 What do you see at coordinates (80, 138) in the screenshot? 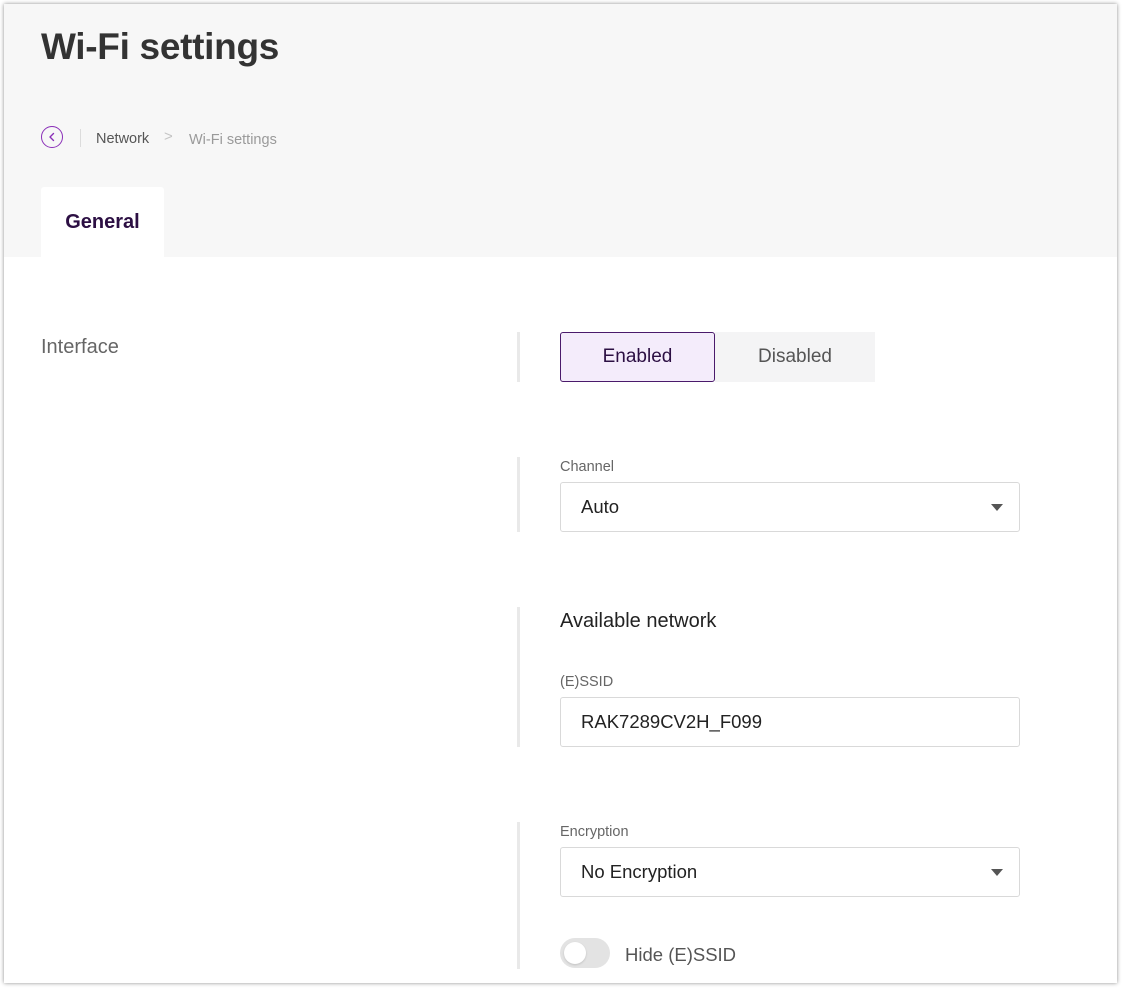
I see `breadcrumb-divider` at bounding box center [80, 138].